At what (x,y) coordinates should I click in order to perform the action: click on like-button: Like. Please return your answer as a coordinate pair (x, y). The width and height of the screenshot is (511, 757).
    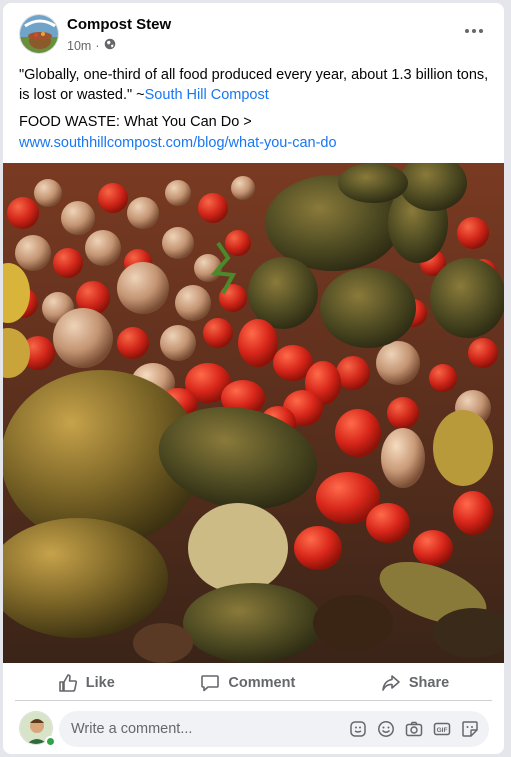
    Looking at the image, I should click on (86, 683).